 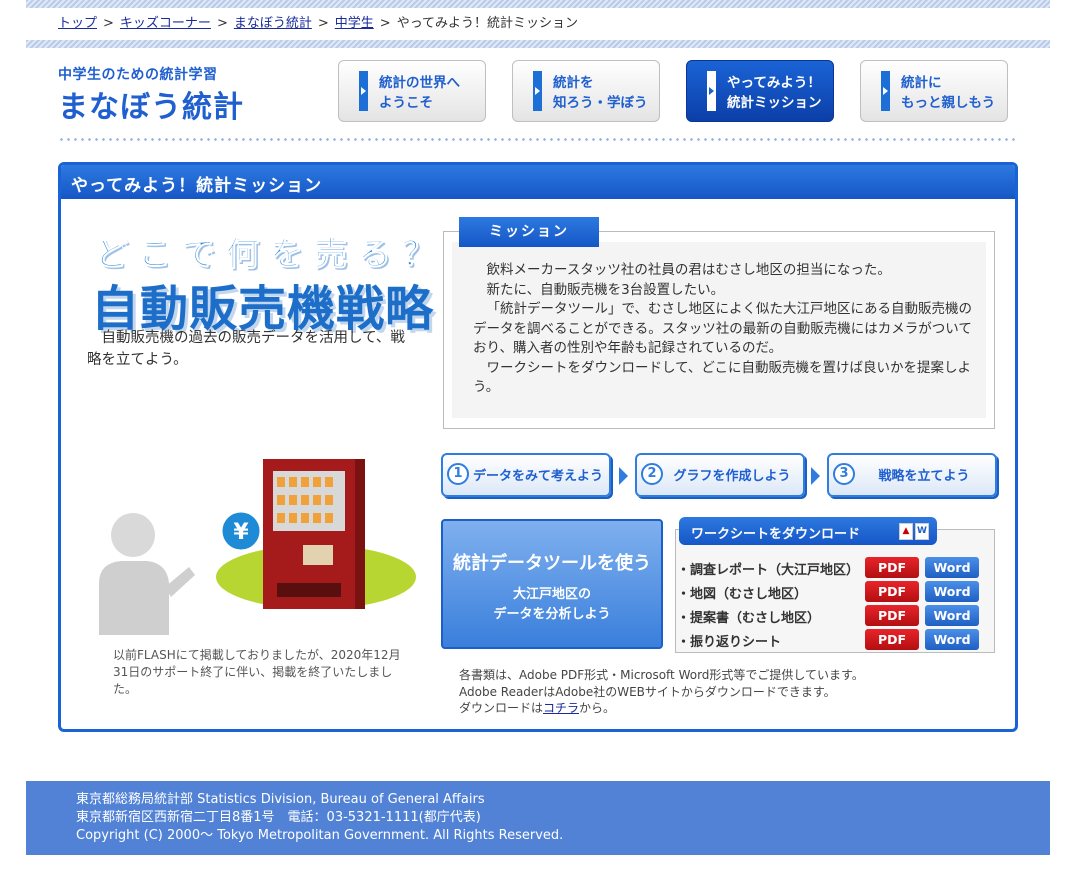 What do you see at coordinates (836, 616) in the screenshot?
I see `download-row: ・提案書（むさし地区） PDF Word` at bounding box center [836, 616].